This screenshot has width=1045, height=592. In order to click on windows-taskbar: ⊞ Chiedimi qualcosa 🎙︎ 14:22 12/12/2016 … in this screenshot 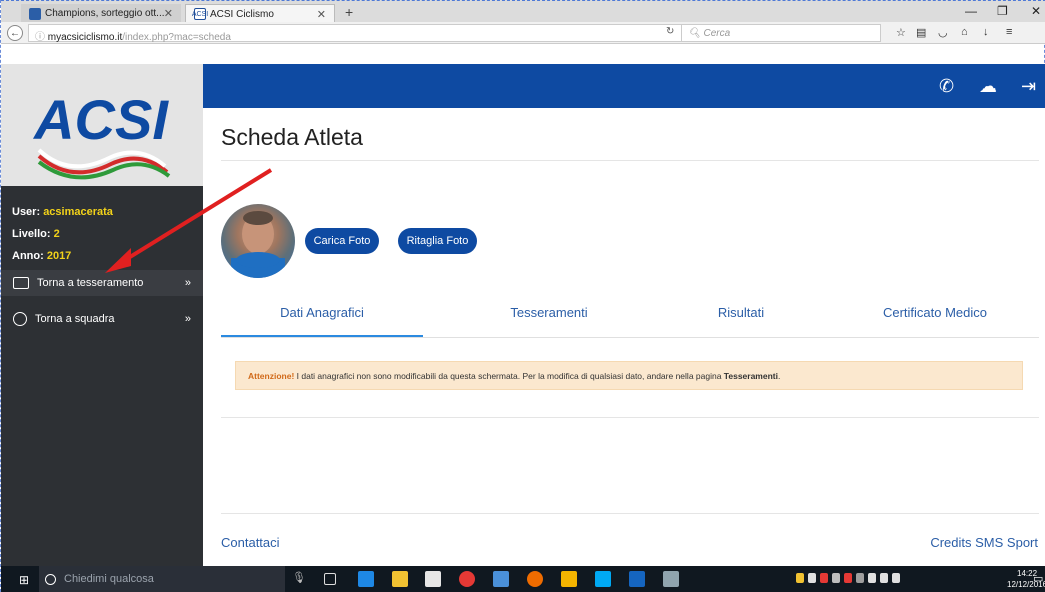, I will do `click(523, 579)`.